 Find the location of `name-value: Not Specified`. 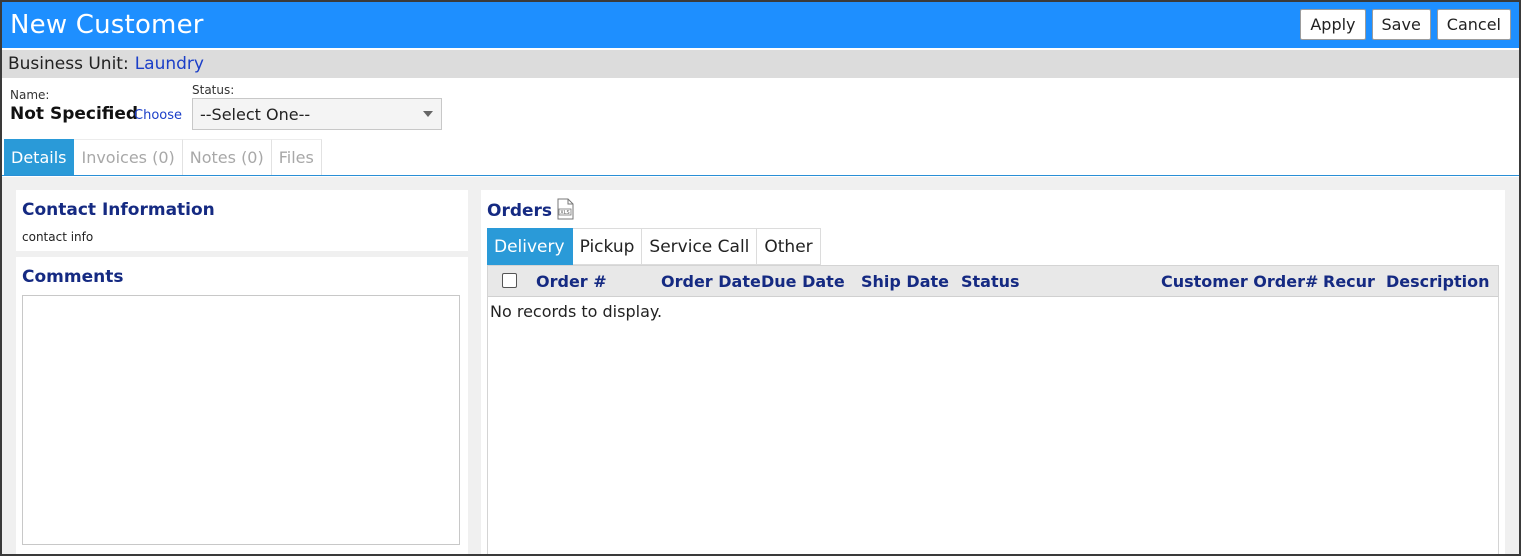

name-value: Not Specified is located at coordinates (74, 114).